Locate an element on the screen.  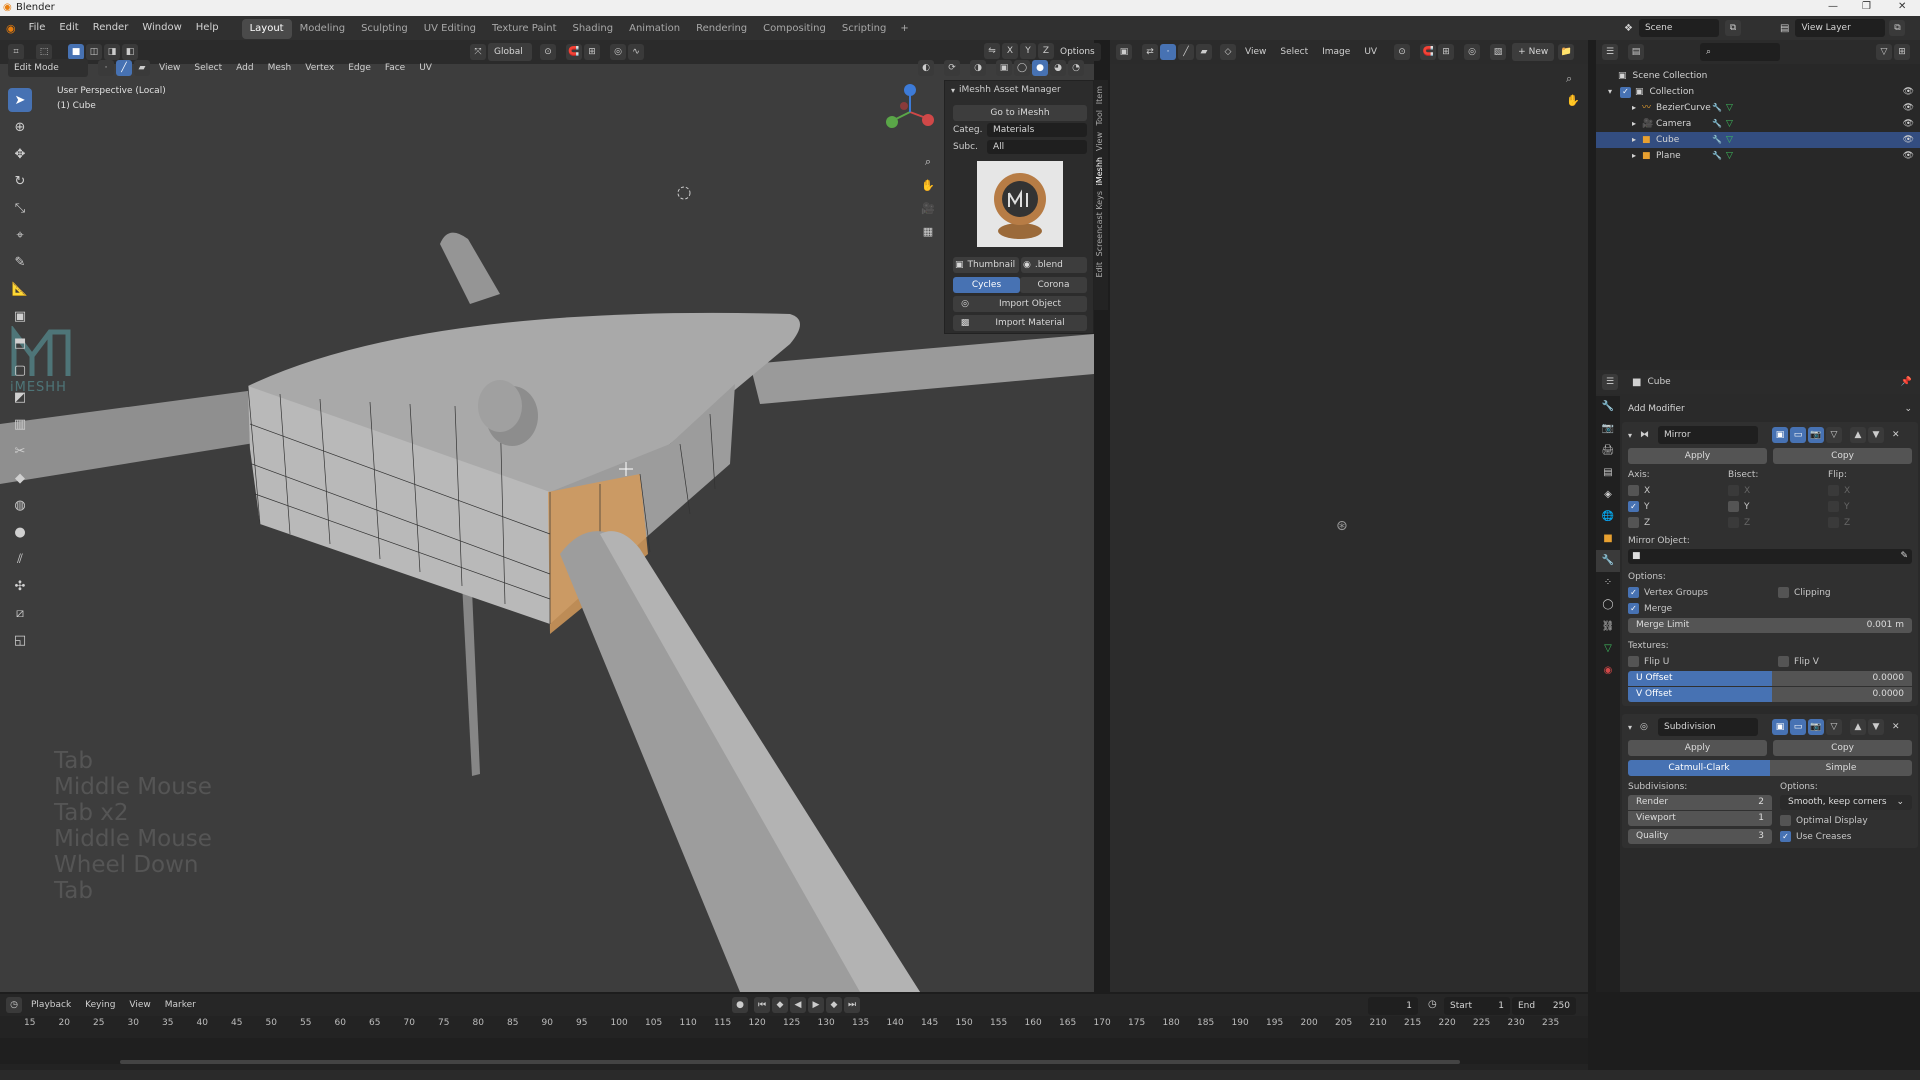
panel-header: ▾ iMeshh Asset Manager is located at coordinates (1019, 90).